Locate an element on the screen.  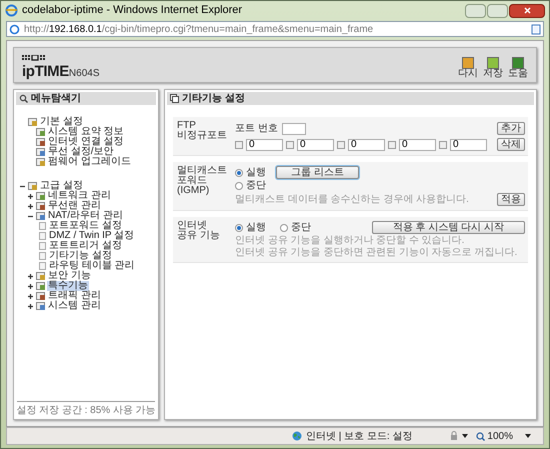
globe-icon is located at coordinates (297, 436).